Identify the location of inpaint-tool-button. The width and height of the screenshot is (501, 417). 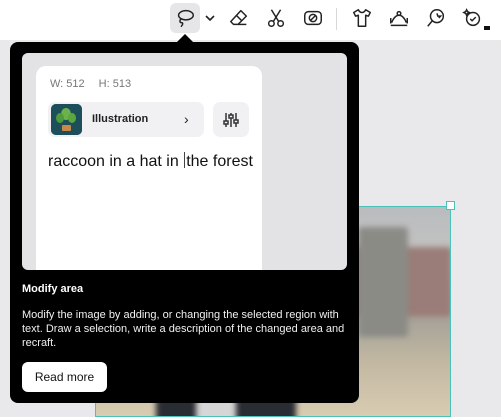
(313, 18).